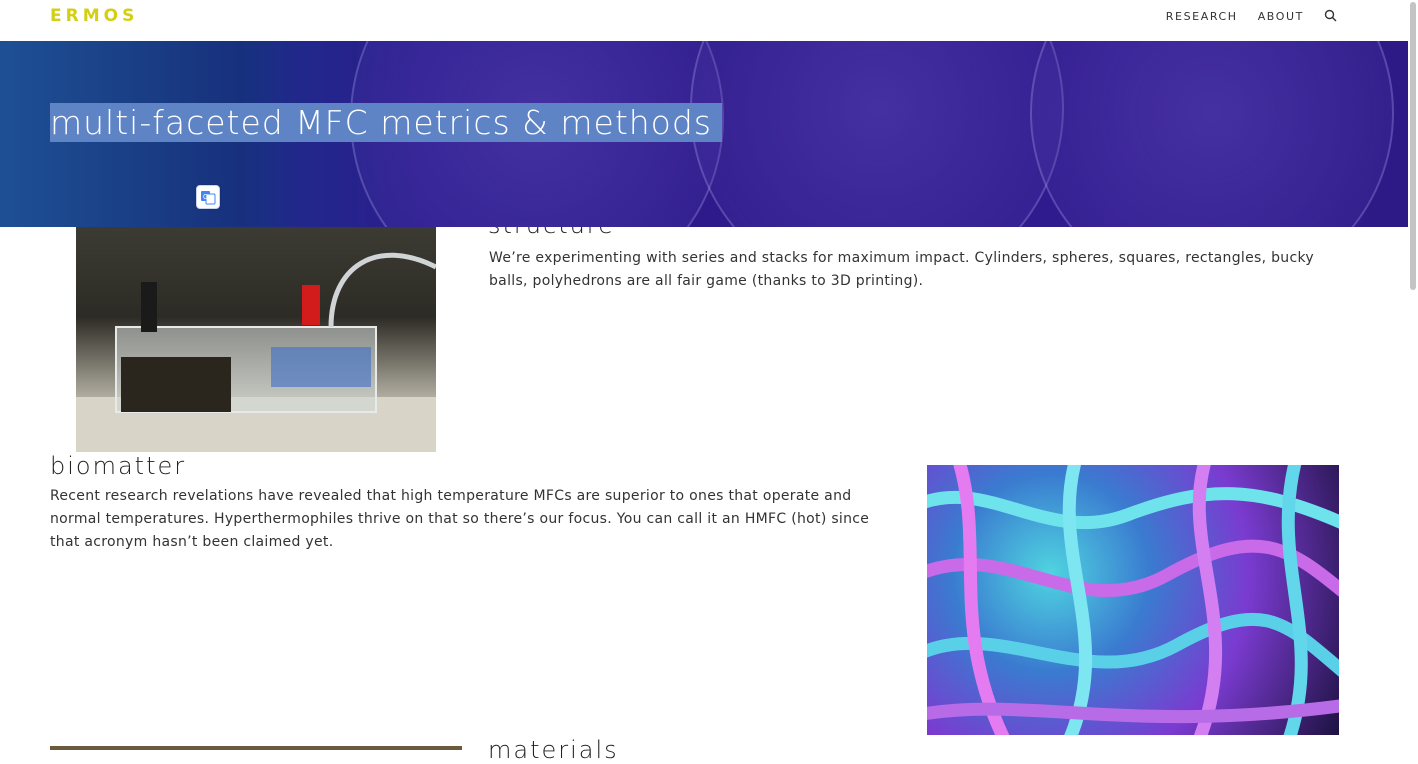 This screenshot has height=764, width=1418. I want to click on site-header: ERMOS RESEARCH ABOUT, so click(704, 20).